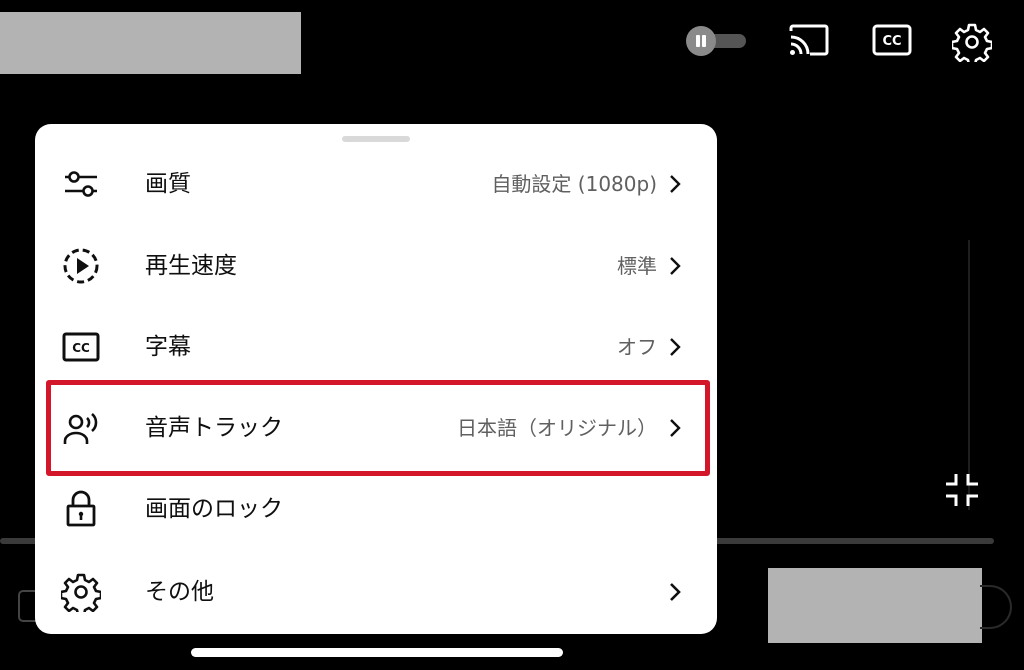 This screenshot has height=670, width=1024. Describe the element at coordinates (150, 43) in the screenshot. I see `redacted-title-area` at that location.